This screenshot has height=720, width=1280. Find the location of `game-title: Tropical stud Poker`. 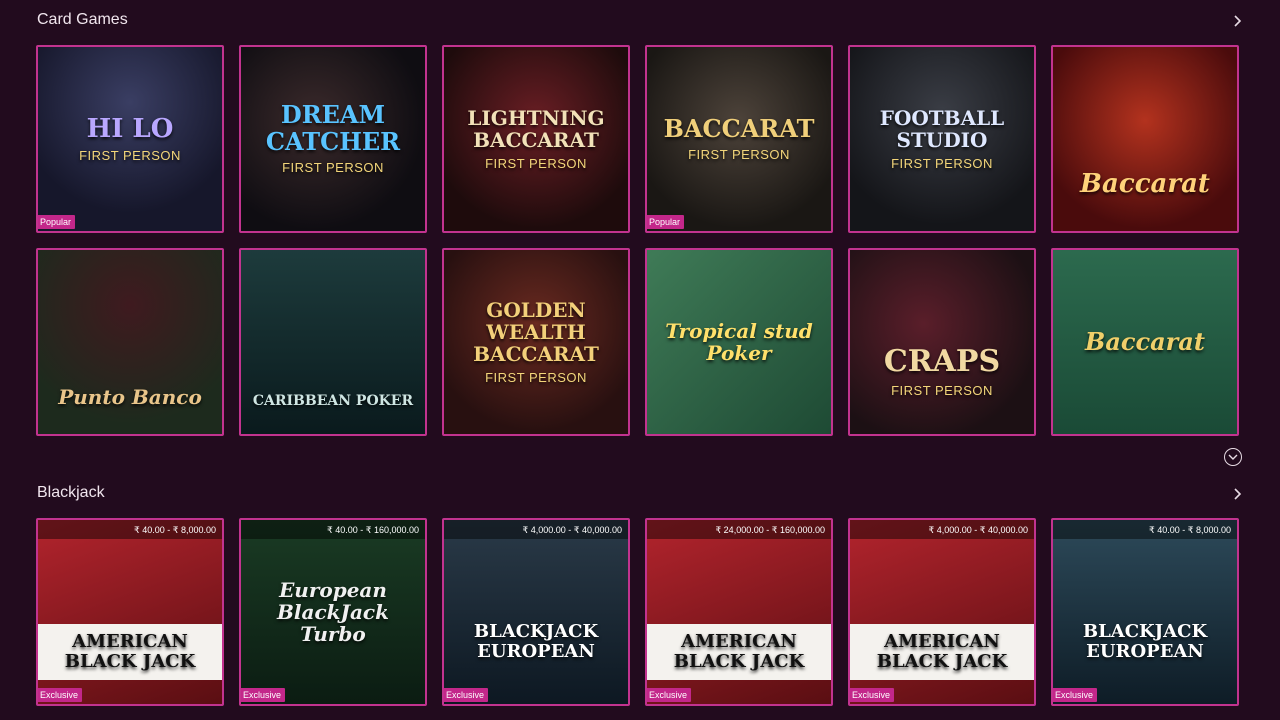

game-title: Tropical stud Poker is located at coordinates (739, 342).